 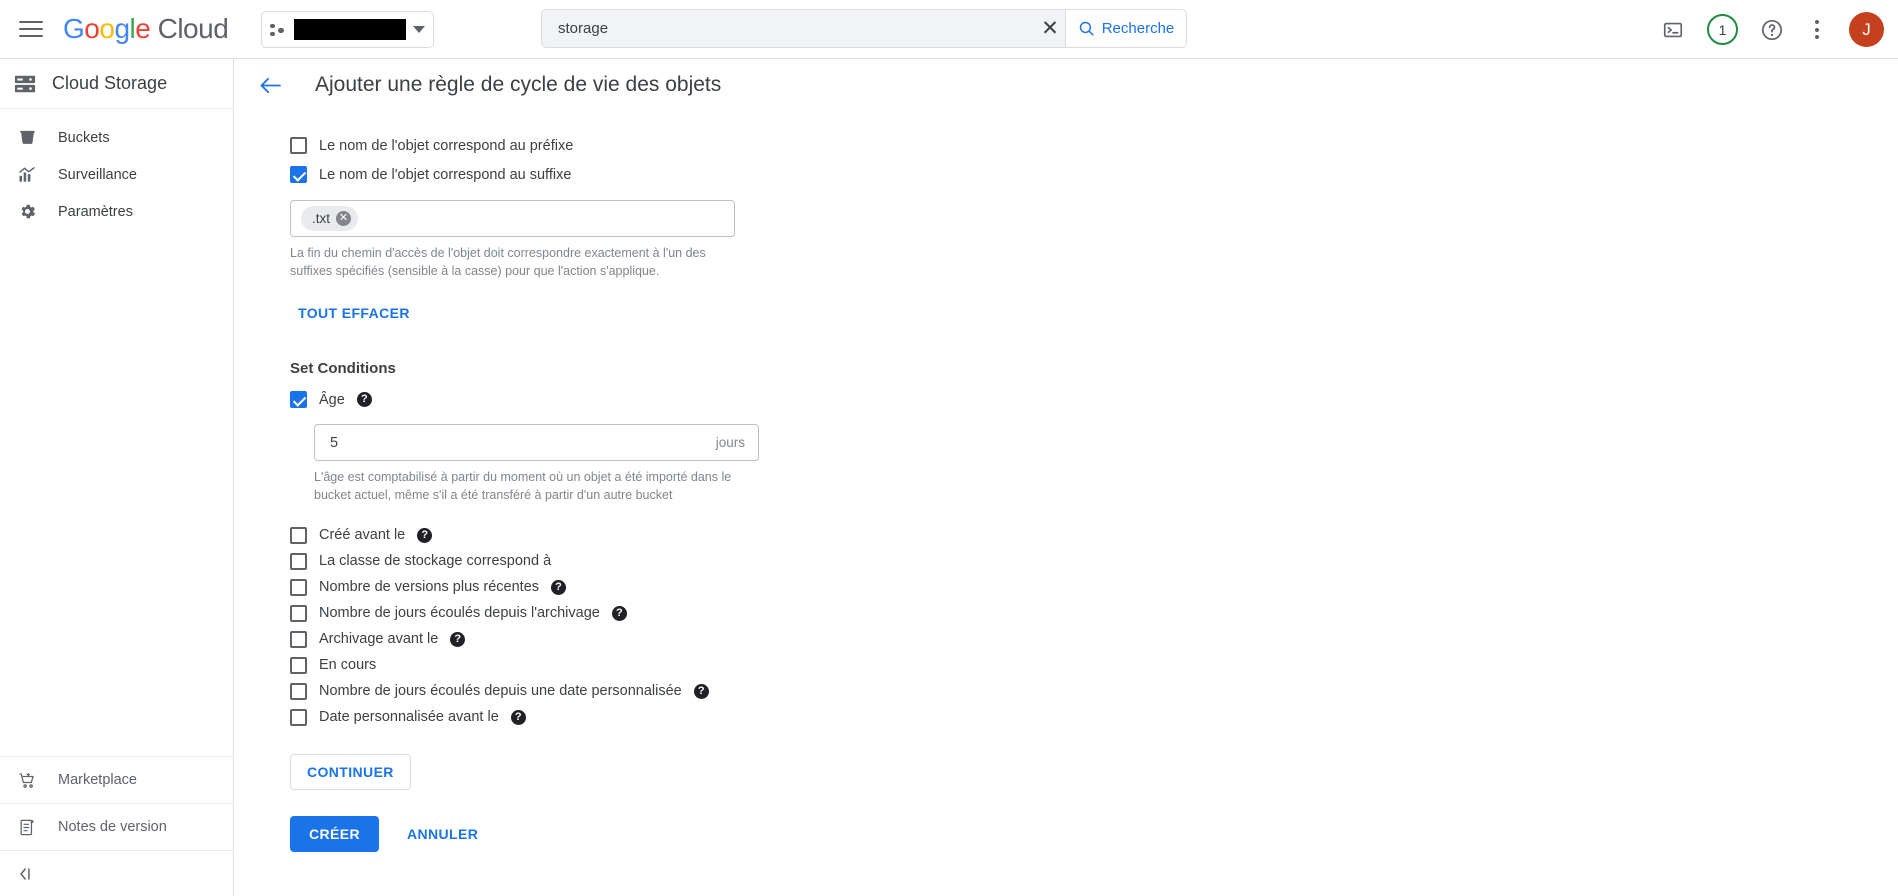 What do you see at coordinates (1094, 174) in the screenshot?
I see `checkbox-row-suffix-match: Le nom de l'objet correspond au suffixe` at bounding box center [1094, 174].